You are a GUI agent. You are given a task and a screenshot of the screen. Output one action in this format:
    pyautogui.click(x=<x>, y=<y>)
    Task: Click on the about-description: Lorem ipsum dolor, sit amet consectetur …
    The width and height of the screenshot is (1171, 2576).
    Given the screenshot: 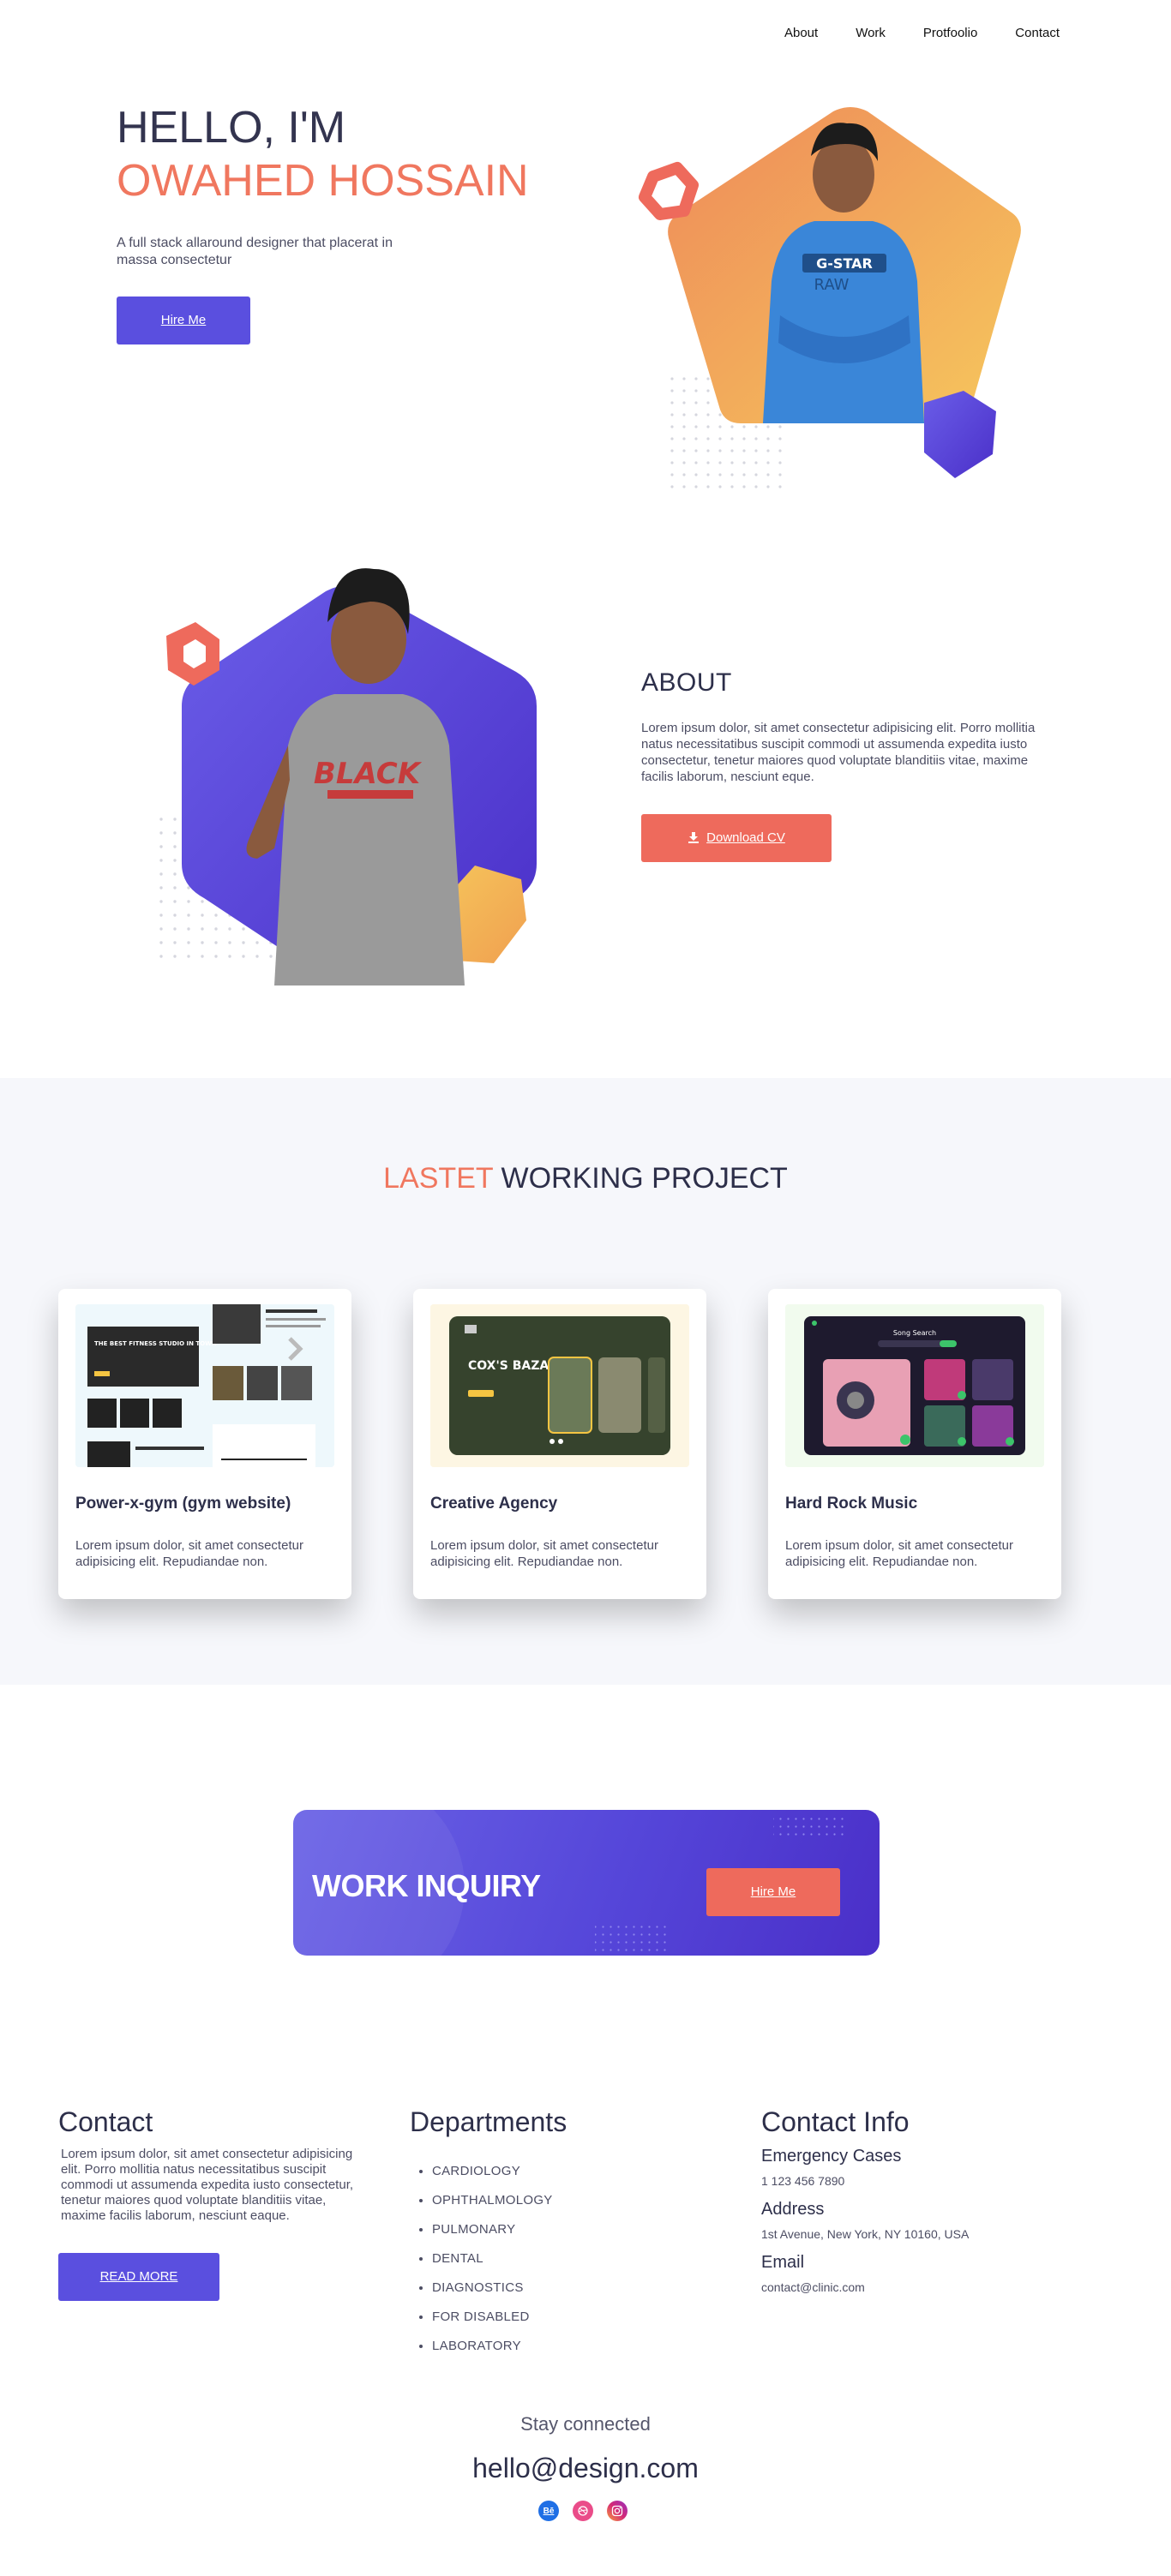 What is the action you would take?
    pyautogui.click(x=838, y=752)
    